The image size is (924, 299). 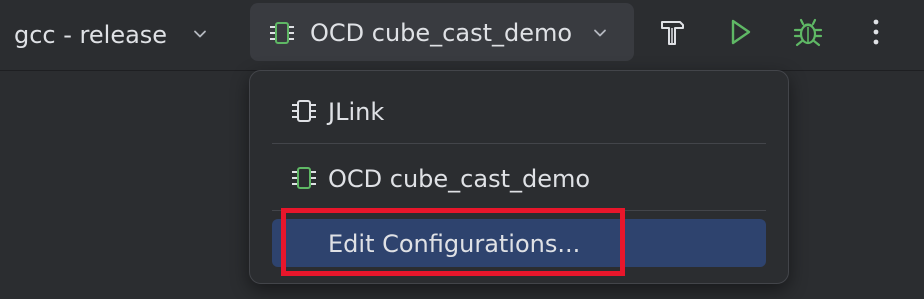 I want to click on hammer-icon, so click(x=672, y=33).